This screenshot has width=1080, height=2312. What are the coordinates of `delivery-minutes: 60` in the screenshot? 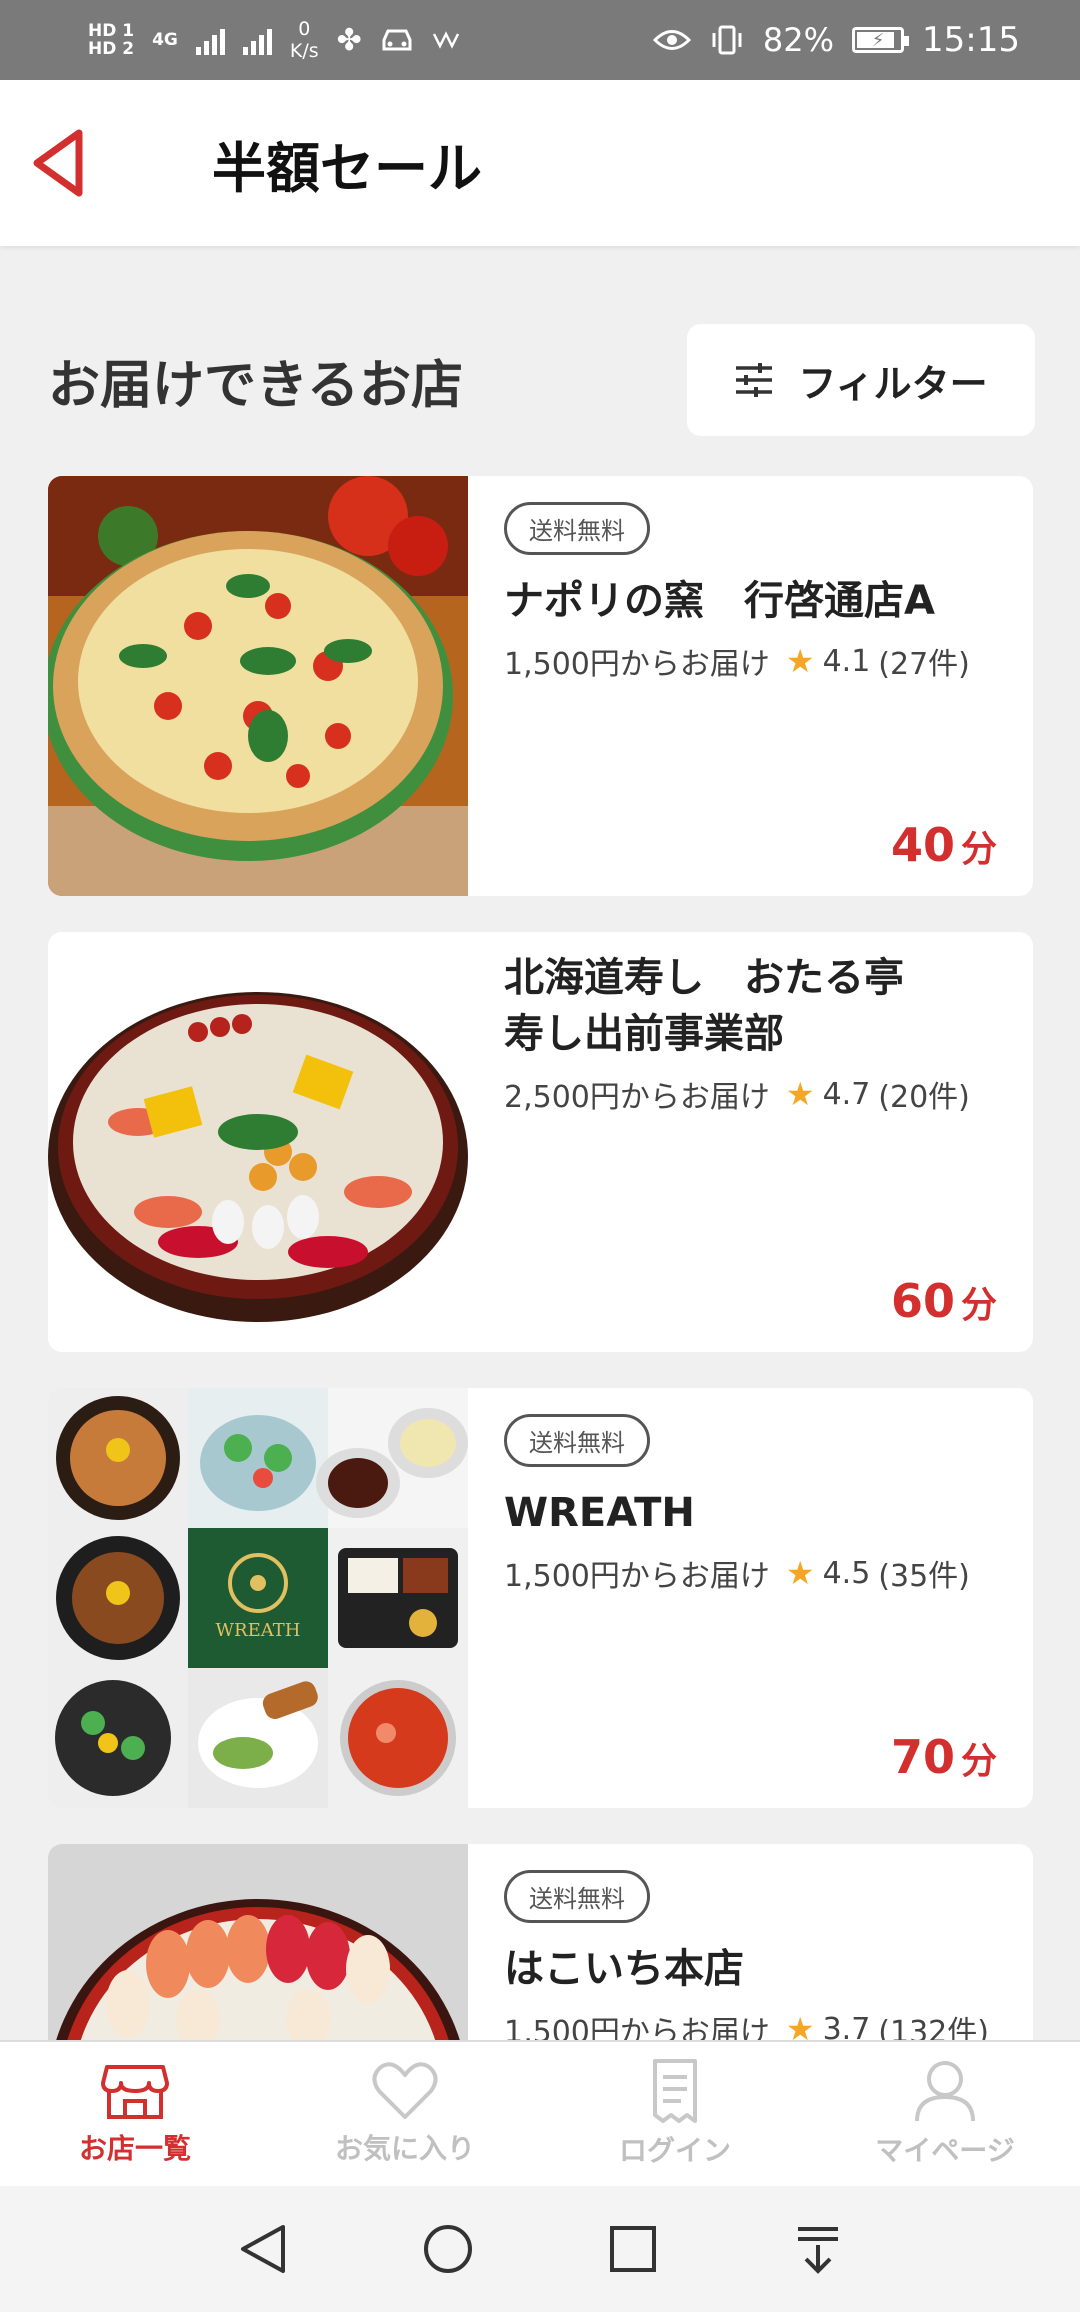 It's located at (922, 1301).